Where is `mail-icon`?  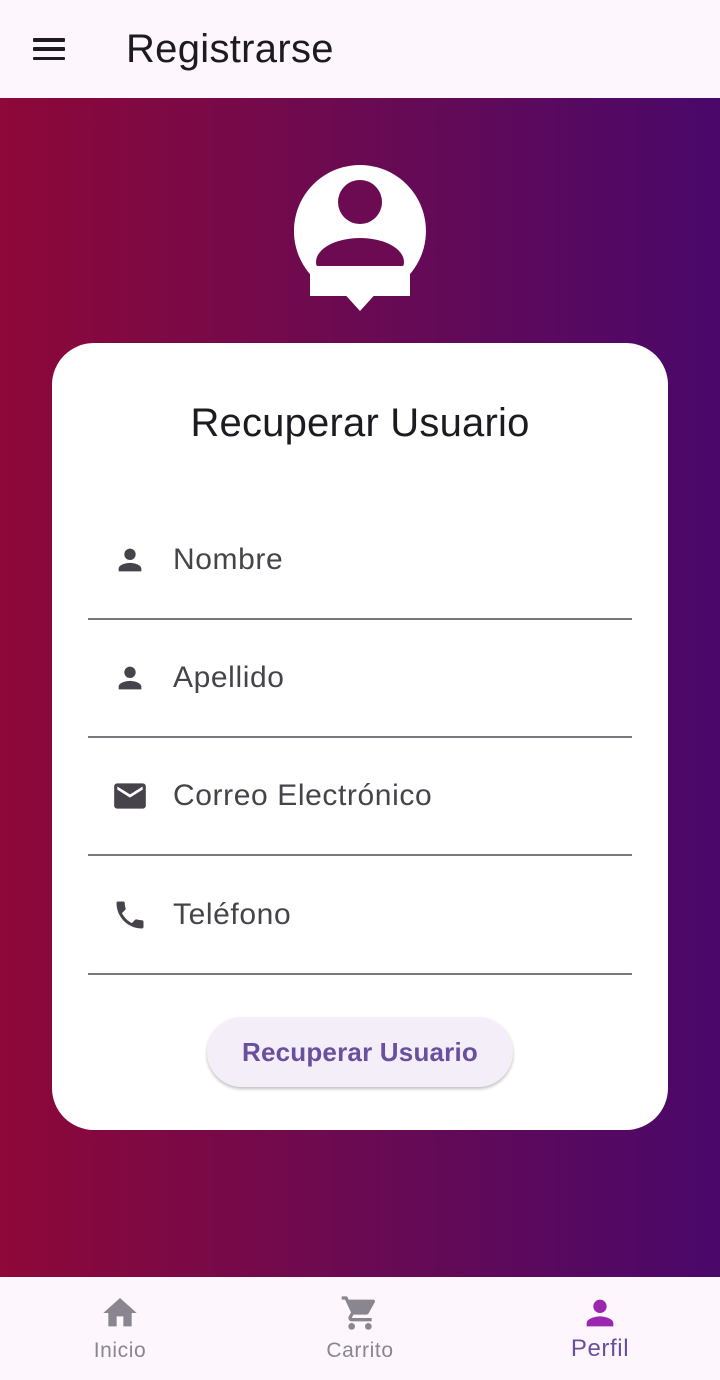 mail-icon is located at coordinates (130, 796).